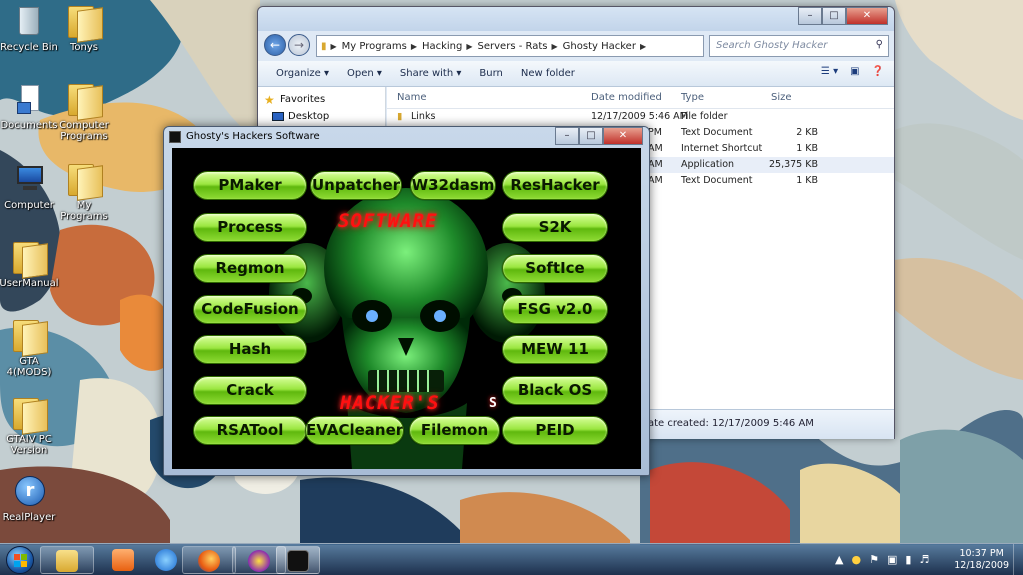 This screenshot has height=575, width=1023. What do you see at coordinates (1018, 559) in the screenshot?
I see `show-desktop-button` at bounding box center [1018, 559].